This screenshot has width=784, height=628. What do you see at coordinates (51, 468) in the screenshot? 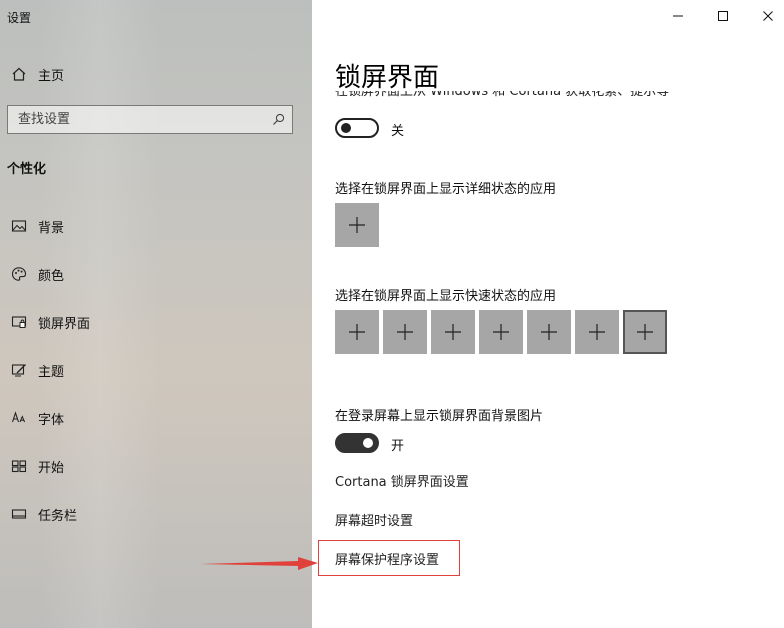
I see `sidebar-item-label: 开始` at bounding box center [51, 468].